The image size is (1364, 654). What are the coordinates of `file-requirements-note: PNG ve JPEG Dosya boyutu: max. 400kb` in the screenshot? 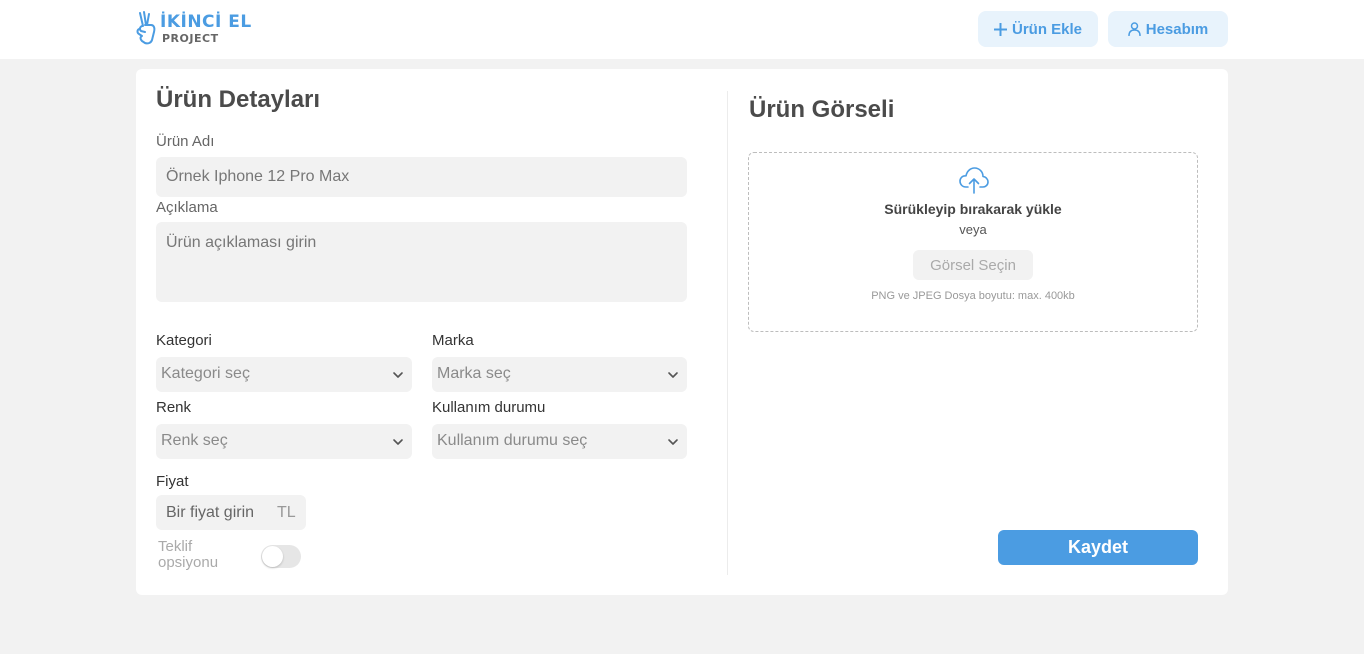 It's located at (973, 296).